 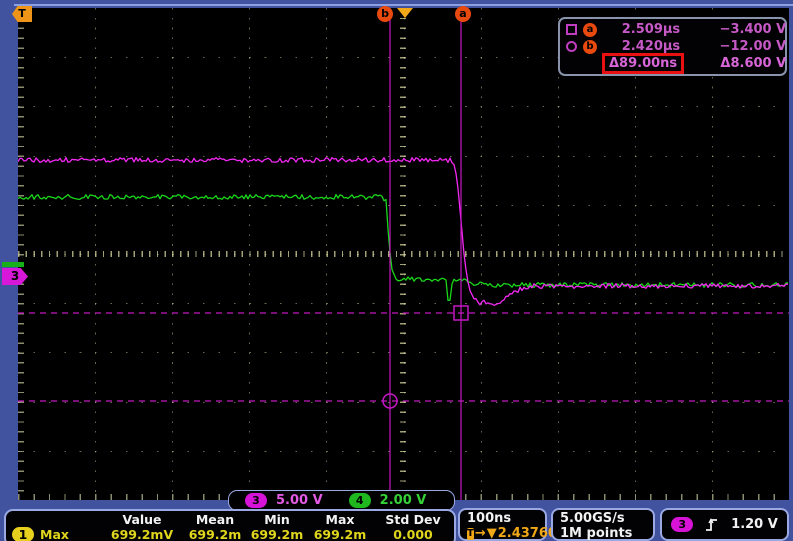 I want to click on meas-max: 699.2m, so click(x=340, y=534).